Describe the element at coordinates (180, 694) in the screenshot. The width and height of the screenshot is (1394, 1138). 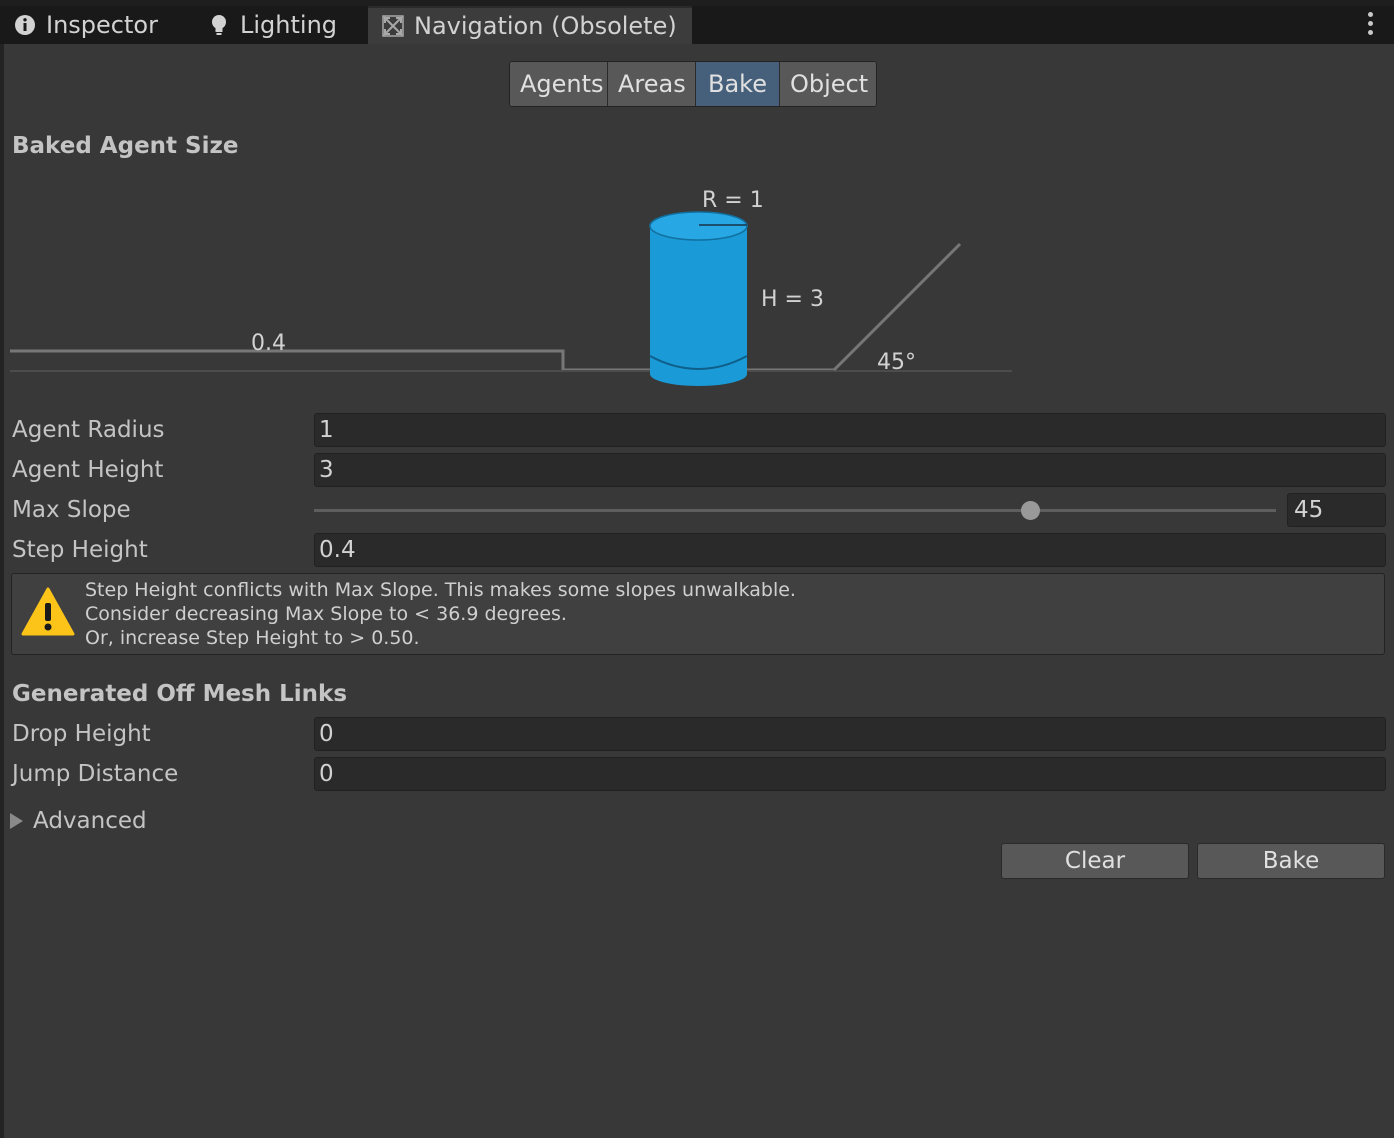
I see `off-mesh-links-title: Generated Off Mesh Links` at that location.